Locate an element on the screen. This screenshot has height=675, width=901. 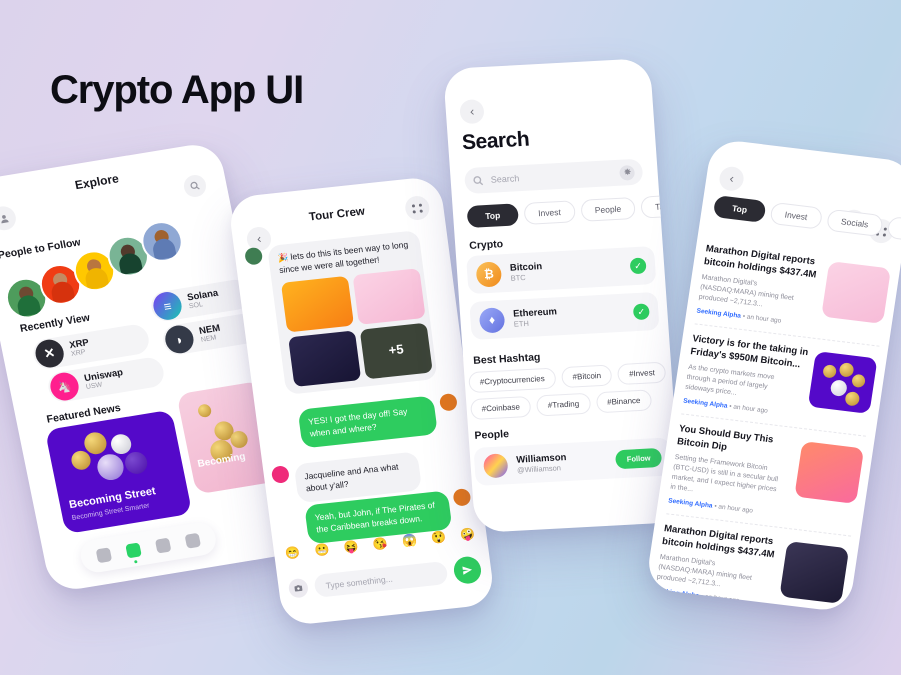
people-avatar-row is located at coordinates (93, 270).